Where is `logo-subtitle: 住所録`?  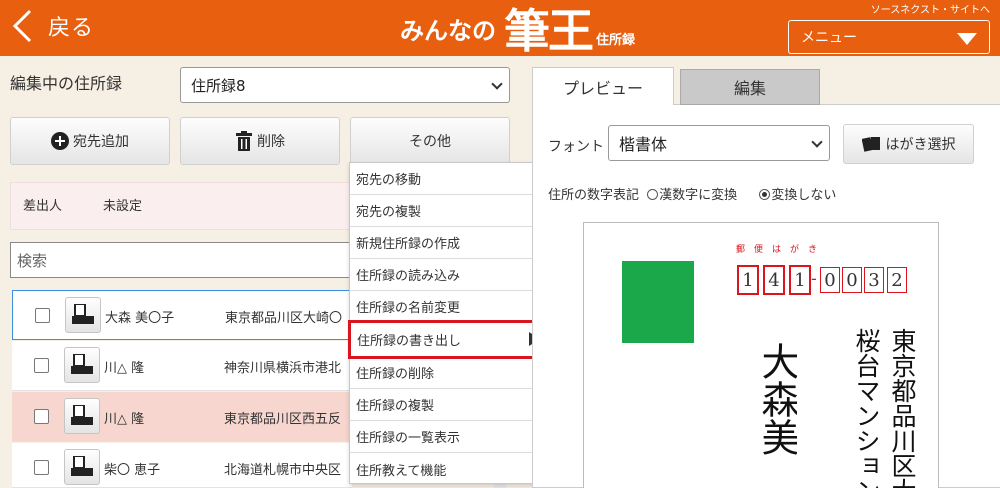
logo-subtitle: 住所録 is located at coordinates (616, 40).